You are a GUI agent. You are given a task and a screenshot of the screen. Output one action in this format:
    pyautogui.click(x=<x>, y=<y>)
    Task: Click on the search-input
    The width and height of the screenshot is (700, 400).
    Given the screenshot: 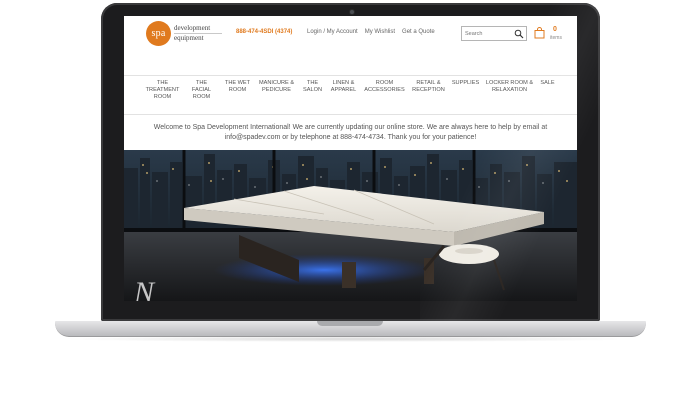 What is the action you would take?
    pyautogui.click(x=487, y=33)
    